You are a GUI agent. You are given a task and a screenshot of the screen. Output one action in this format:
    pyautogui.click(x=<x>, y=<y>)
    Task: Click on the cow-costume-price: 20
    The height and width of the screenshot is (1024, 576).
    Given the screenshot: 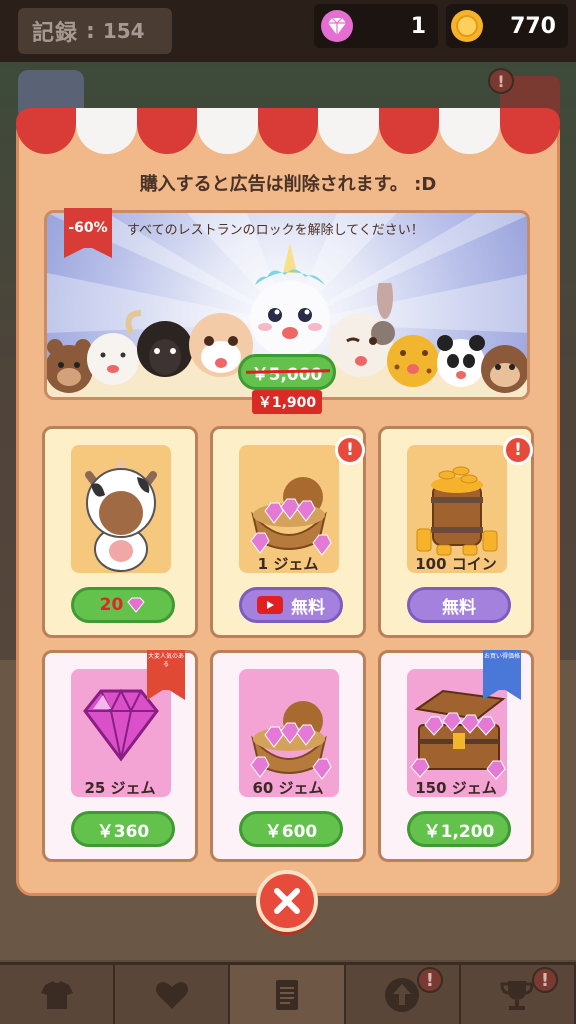 What is the action you would take?
    pyautogui.click(x=111, y=605)
    